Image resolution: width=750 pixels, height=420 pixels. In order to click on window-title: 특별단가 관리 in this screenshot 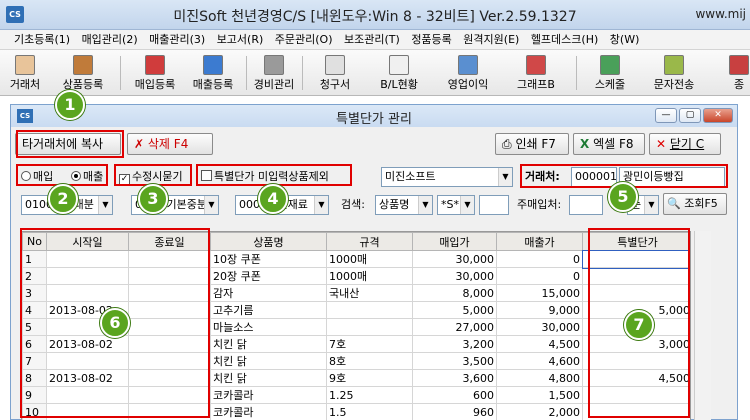, I will do `click(374, 119)`.